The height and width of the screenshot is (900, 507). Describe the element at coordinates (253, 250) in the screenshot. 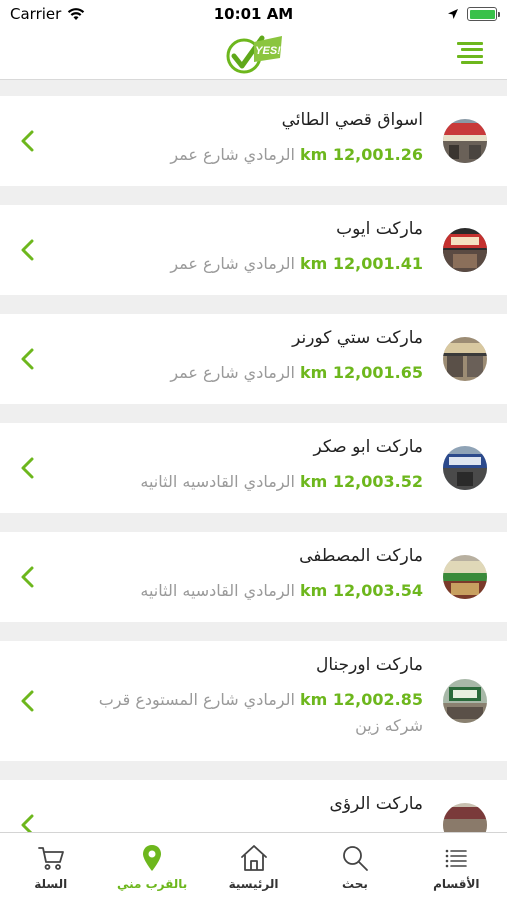

I see `store-card: ماركت ايوب 12,001.41 km الرمادي شارع عمر` at that location.